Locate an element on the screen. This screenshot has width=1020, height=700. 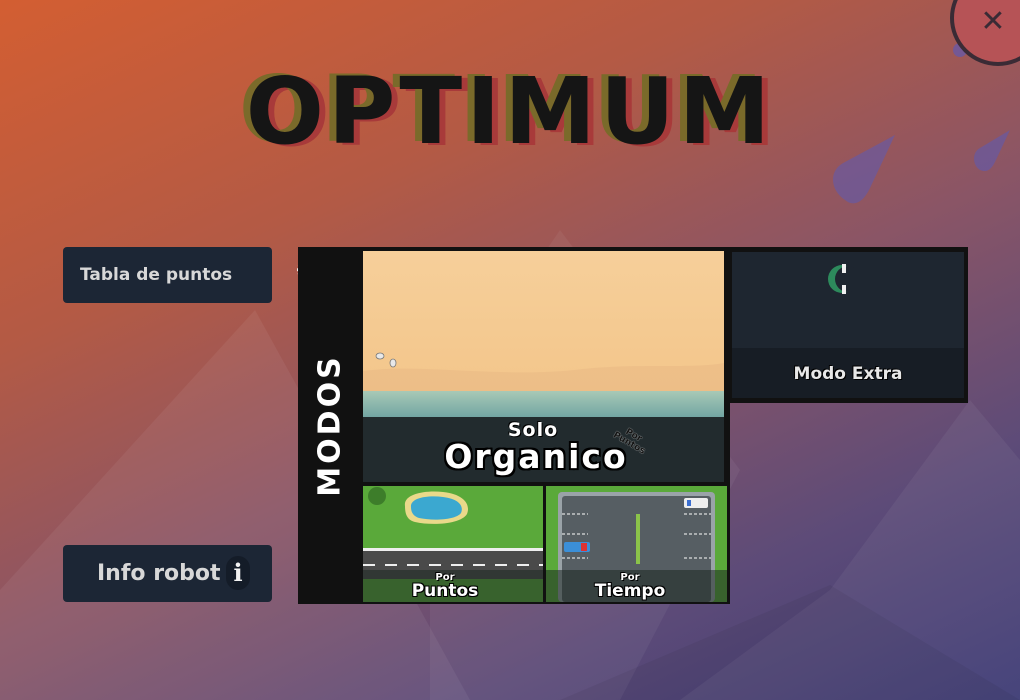
game-title: OPTIMUM is located at coordinates (510, 111).